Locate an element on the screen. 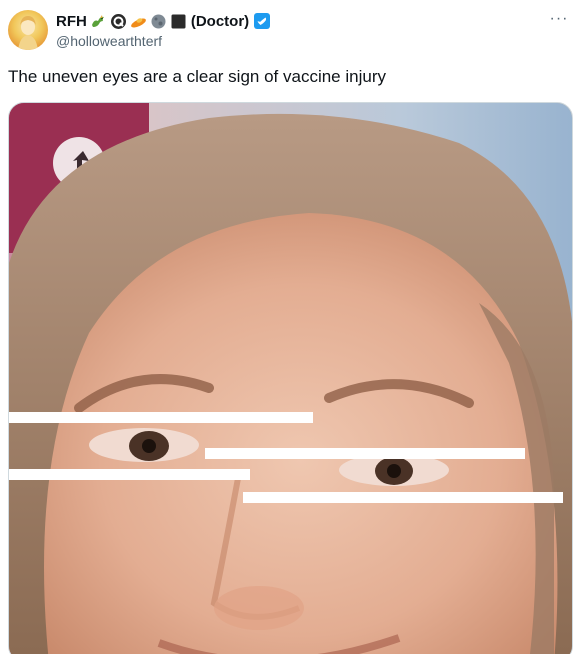  q-circle-emoji-icon is located at coordinates (118, 21).